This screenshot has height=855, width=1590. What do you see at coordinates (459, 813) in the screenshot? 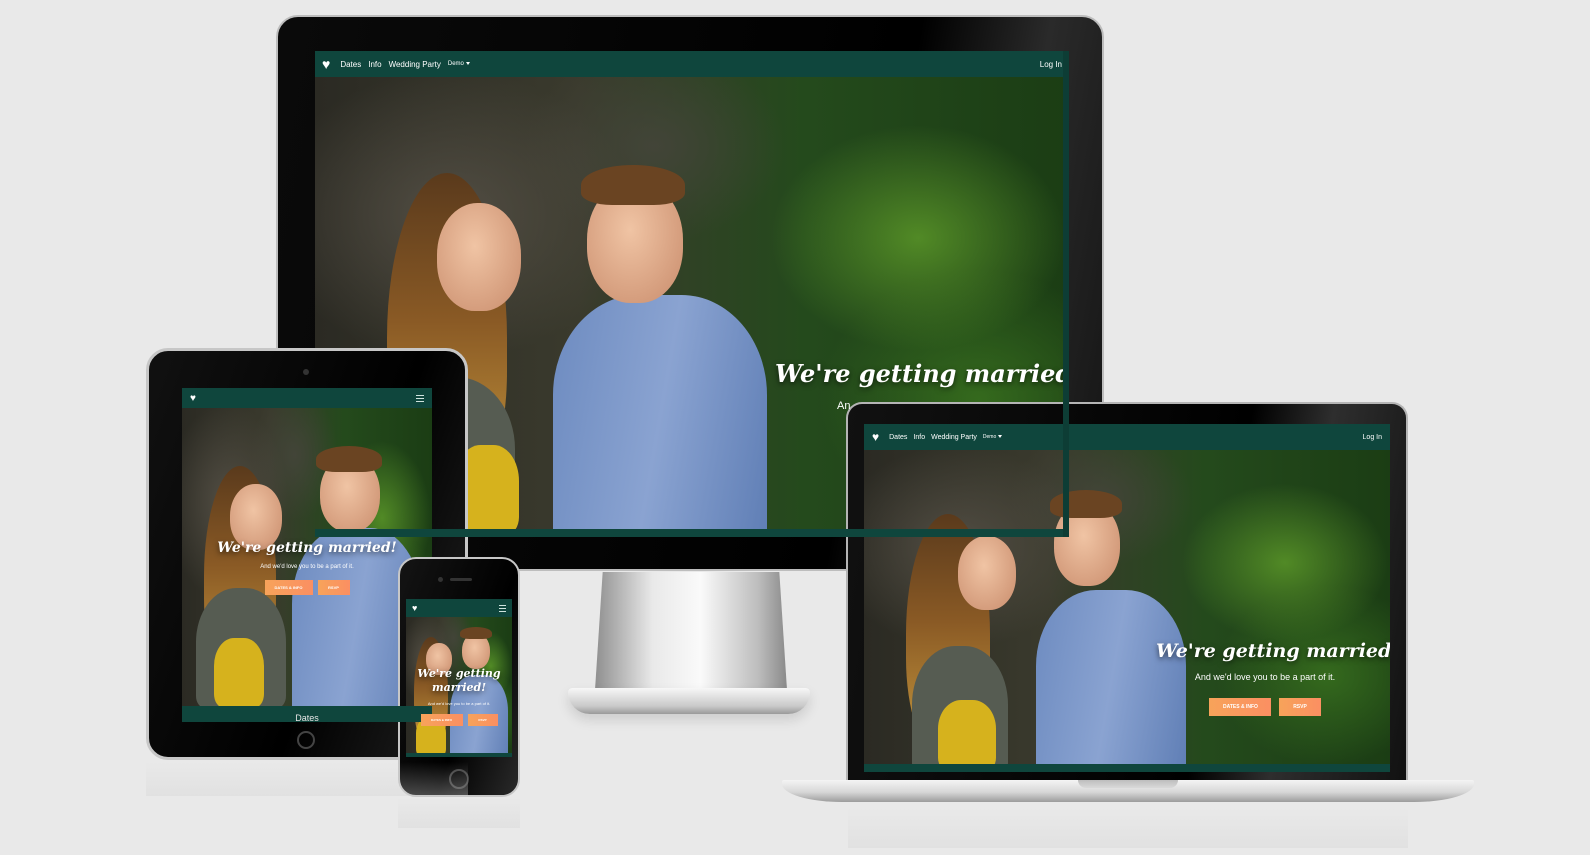
I see `phone-reflection` at bounding box center [459, 813].